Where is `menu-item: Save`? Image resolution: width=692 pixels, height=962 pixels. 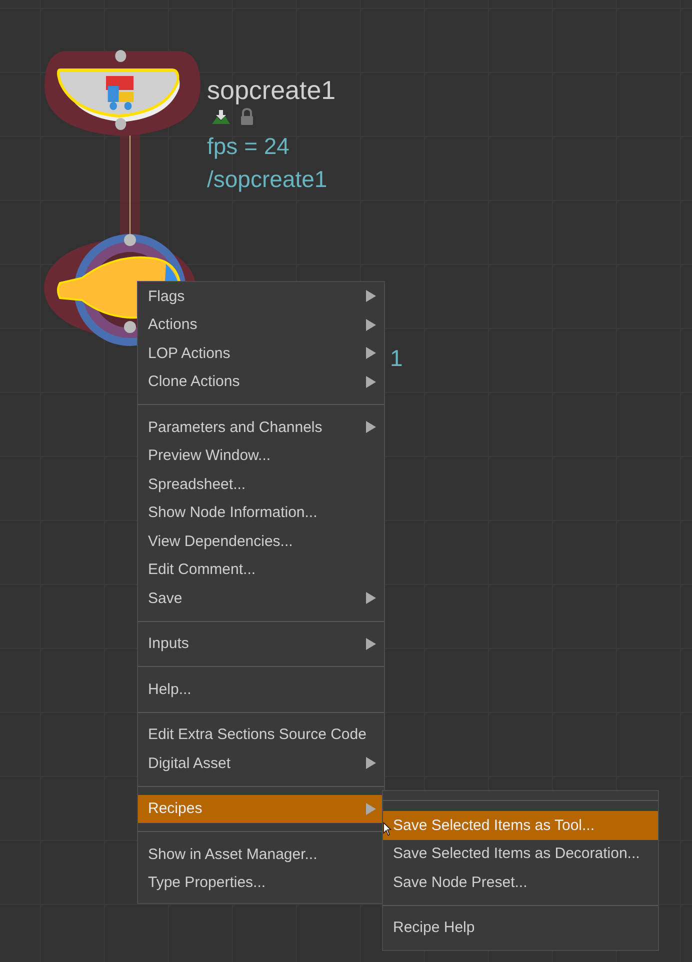 menu-item: Save is located at coordinates (261, 598).